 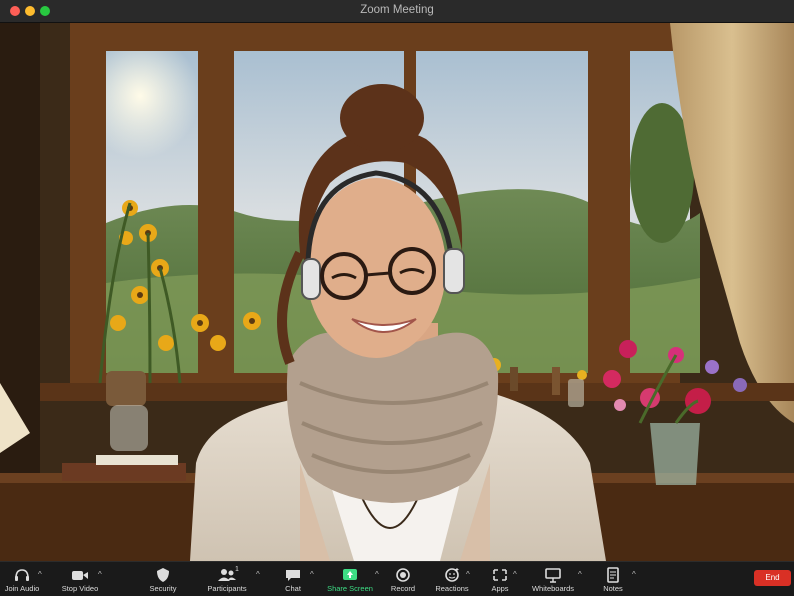 I want to click on whiteboard-icon, so click(x=553, y=575).